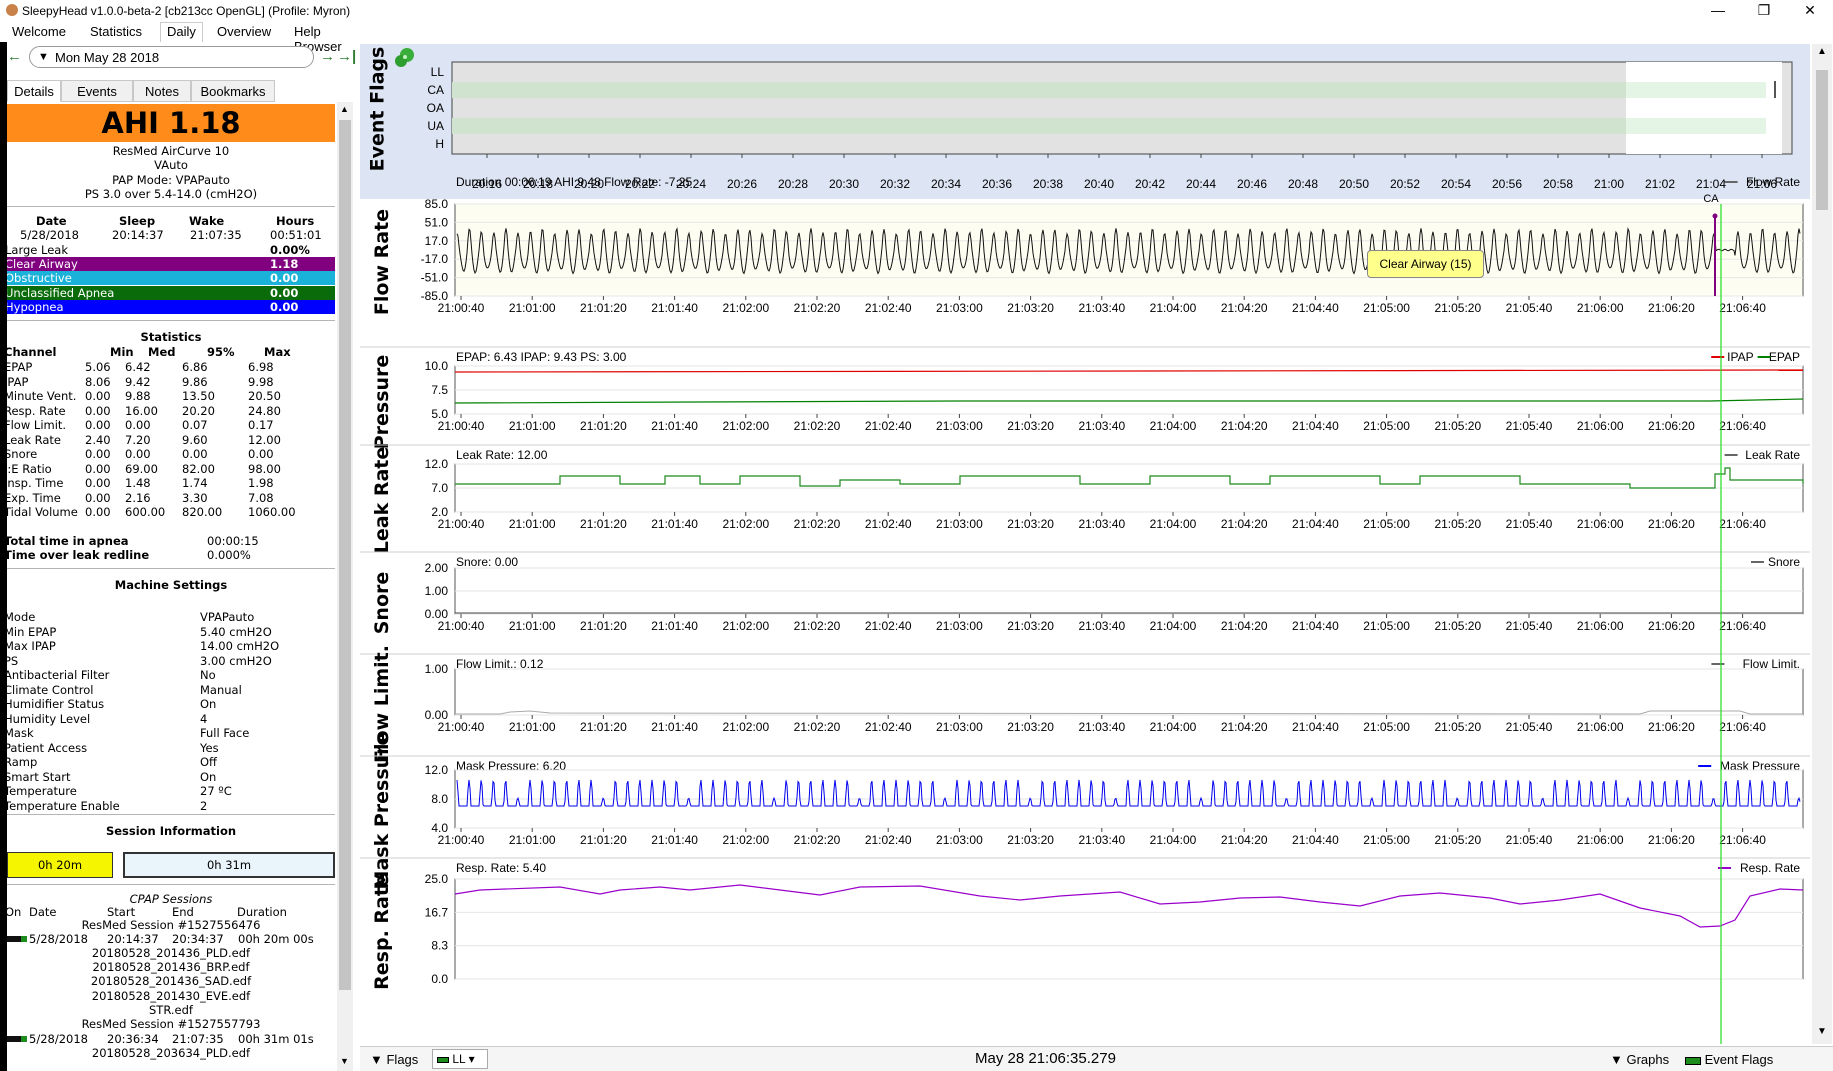  Describe the element at coordinates (175, 221) in the screenshot. I see `summary-header: Date Sleep Wake Hours` at that location.